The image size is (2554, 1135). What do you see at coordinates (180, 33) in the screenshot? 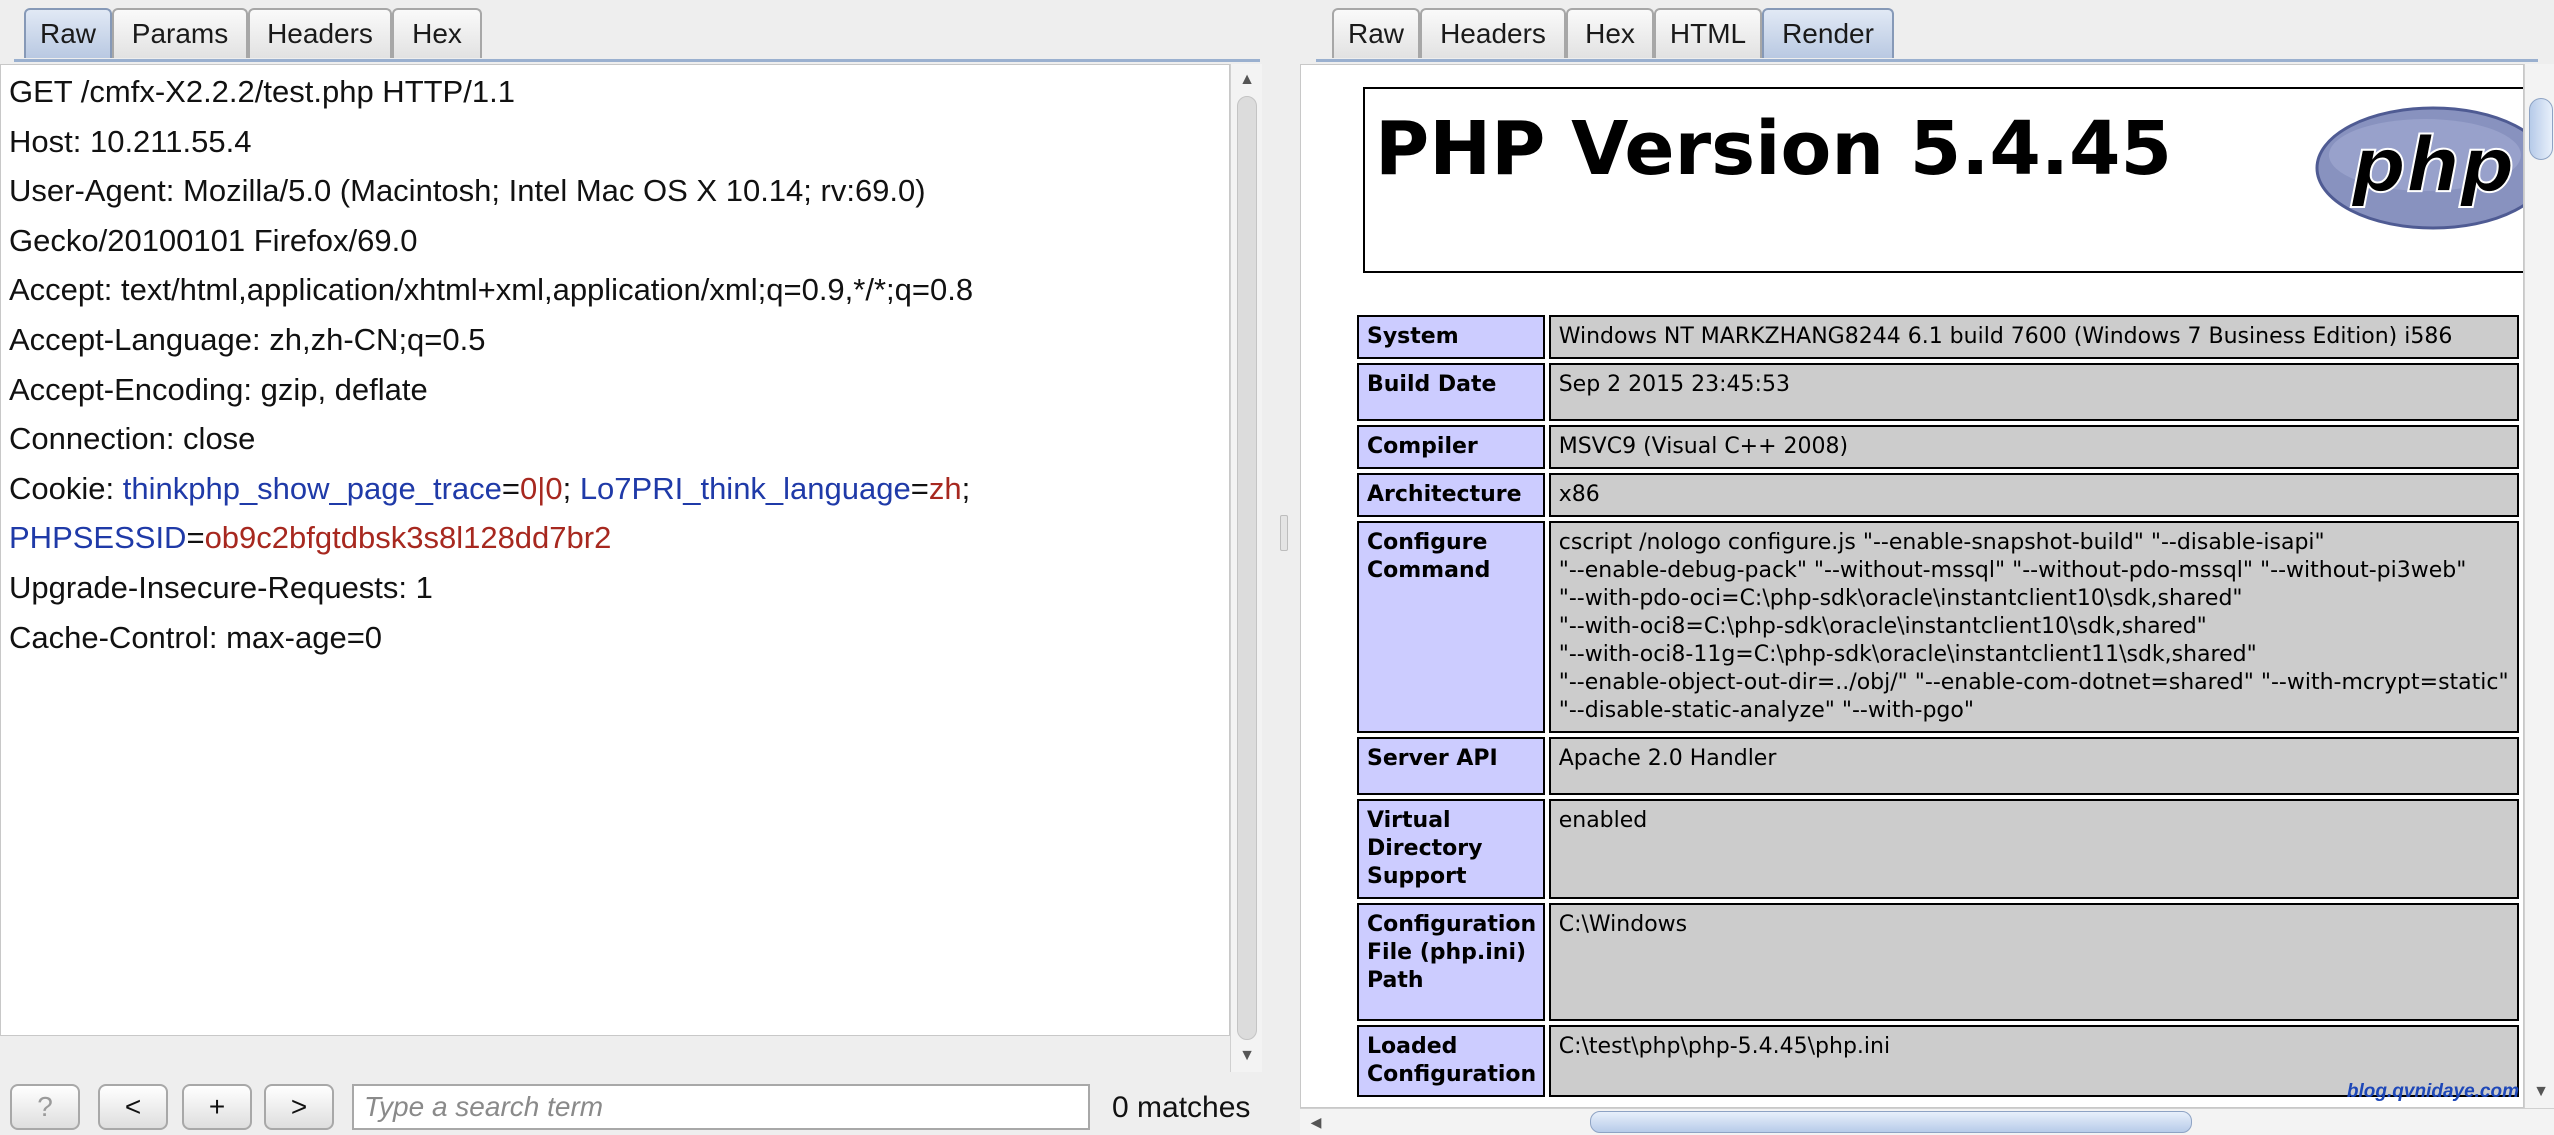
I see `request-tab-params: Params` at bounding box center [180, 33].